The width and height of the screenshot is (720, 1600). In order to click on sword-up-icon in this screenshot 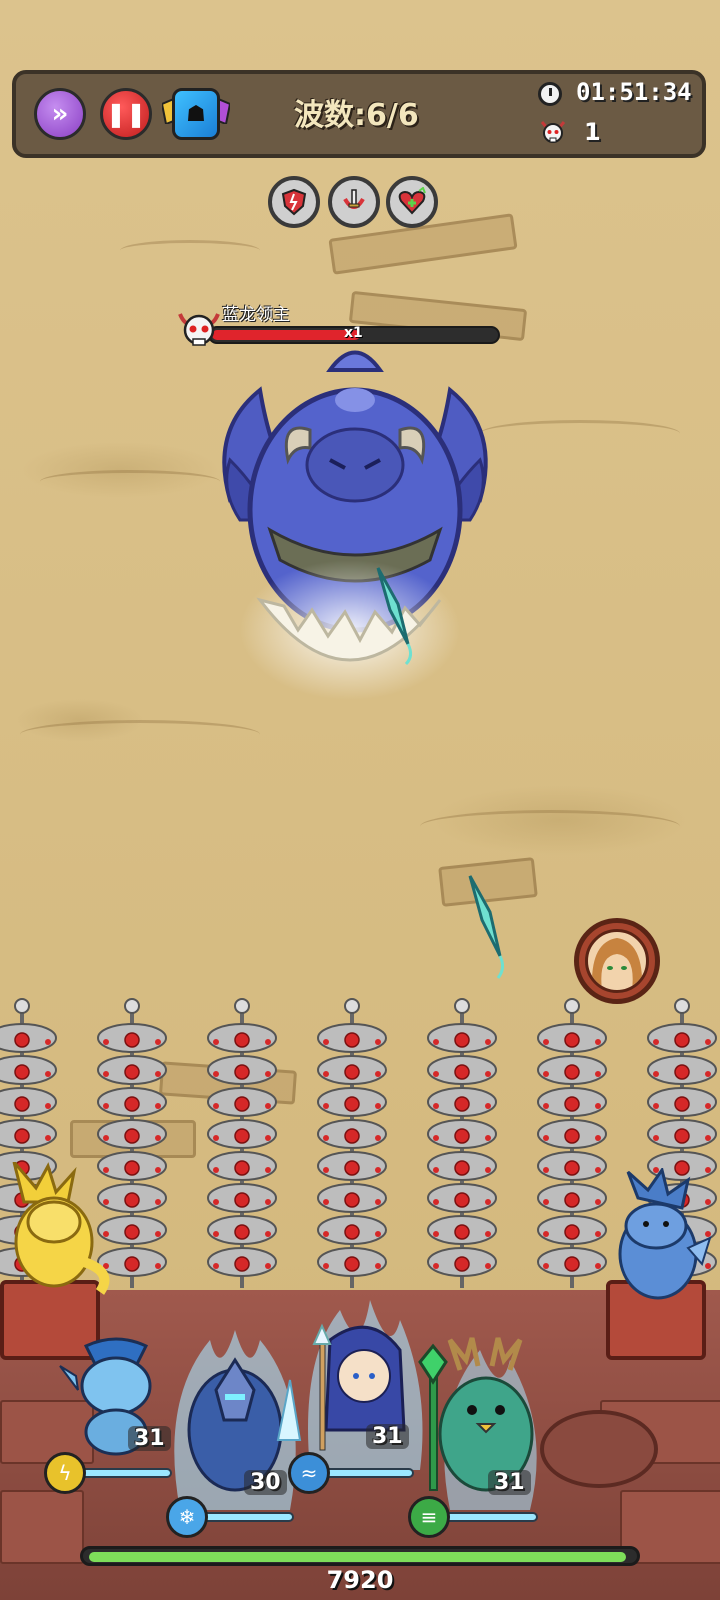, I will do `click(354, 199)`.